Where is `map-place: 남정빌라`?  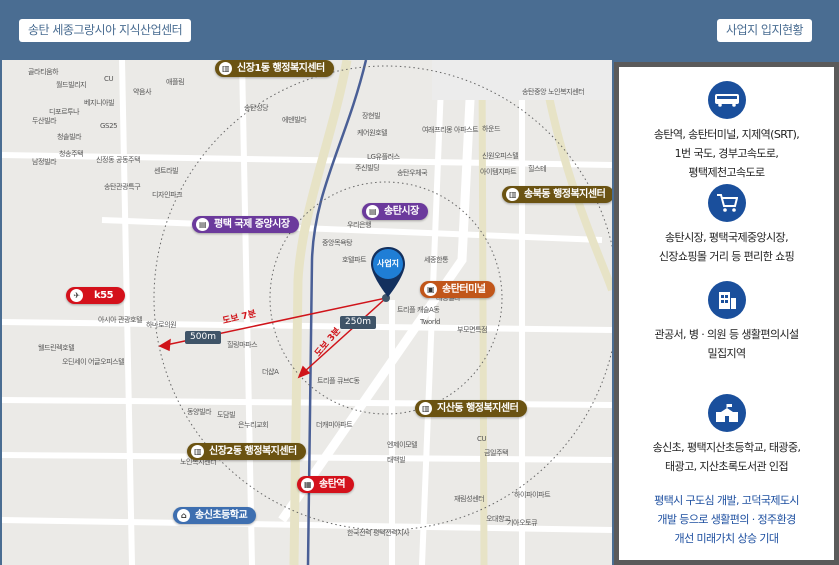 map-place: 남정빌라 is located at coordinates (44, 162).